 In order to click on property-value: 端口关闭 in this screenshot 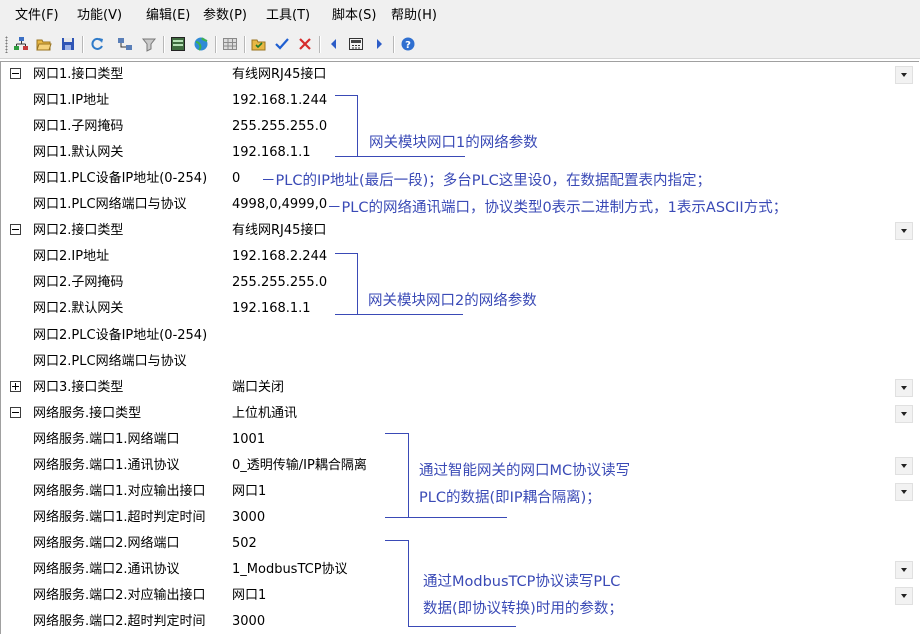, I will do `click(258, 388)`.